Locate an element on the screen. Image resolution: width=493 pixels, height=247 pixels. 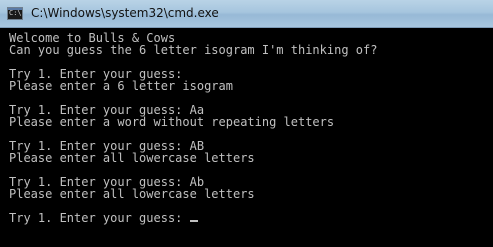
console-app-icon: C:\ is located at coordinates (15, 13).